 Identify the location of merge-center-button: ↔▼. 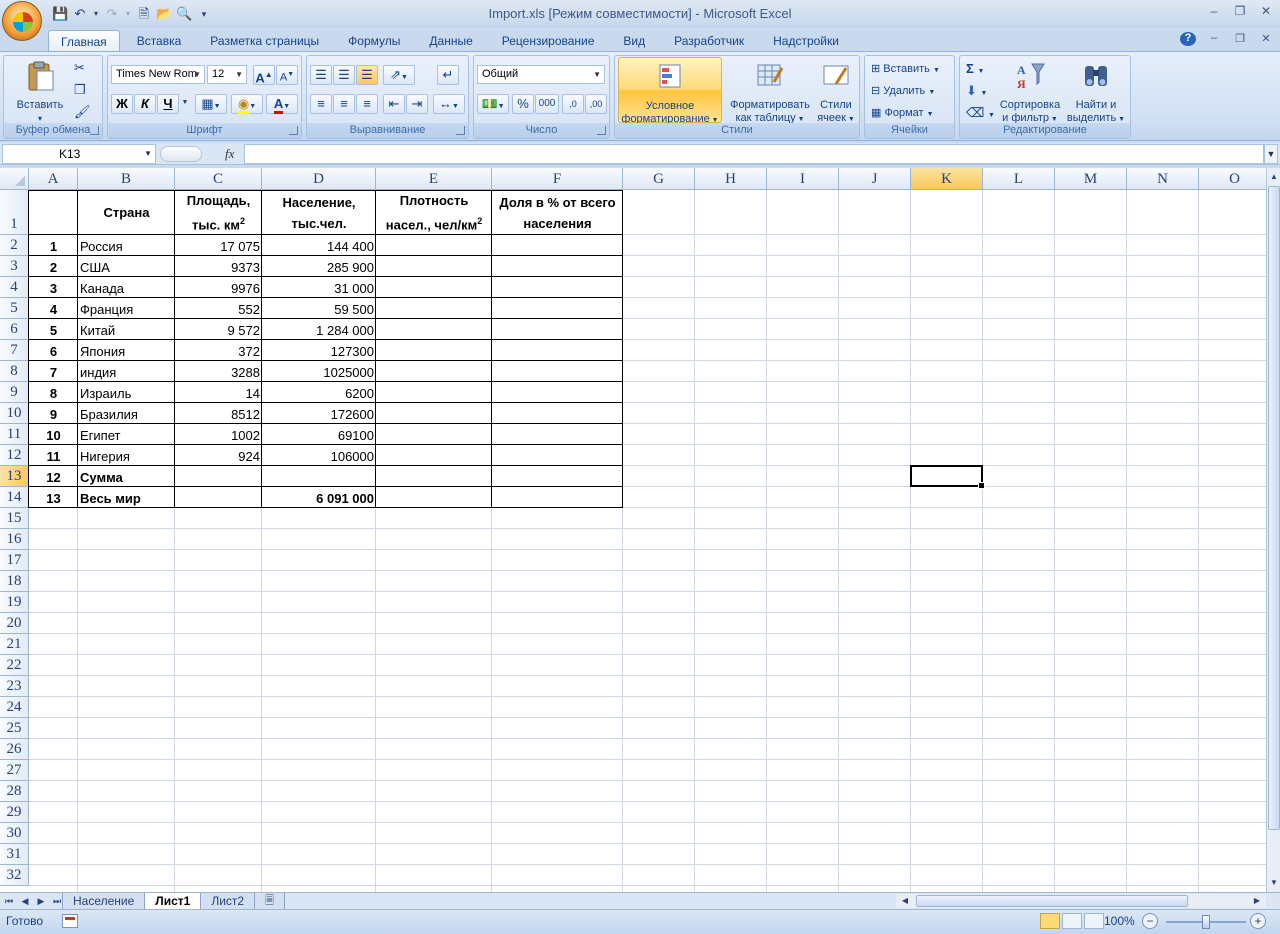
(449, 104).